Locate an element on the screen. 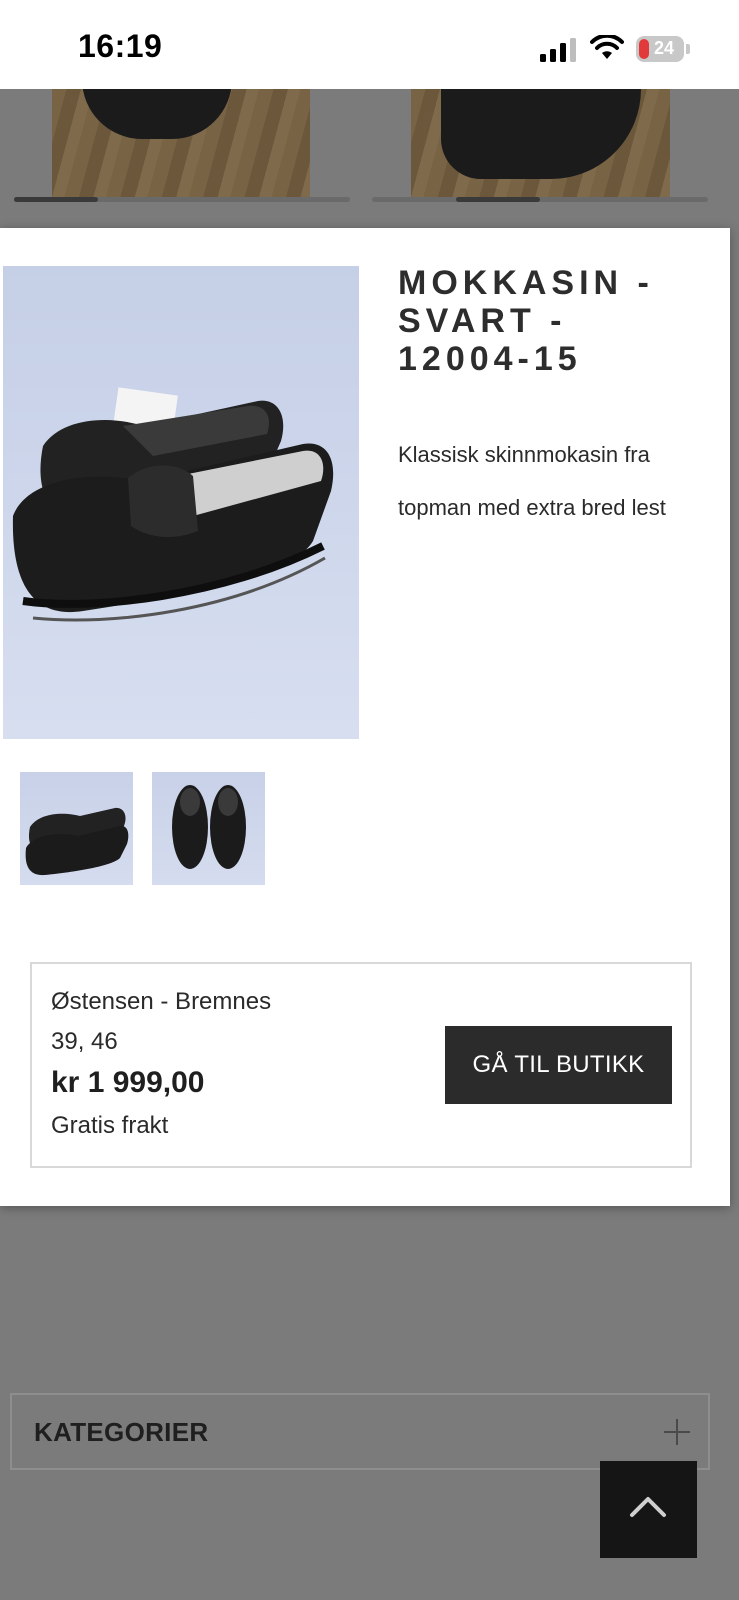 This screenshot has height=1600, width=739. chevron-up-icon is located at coordinates (648, 1507).